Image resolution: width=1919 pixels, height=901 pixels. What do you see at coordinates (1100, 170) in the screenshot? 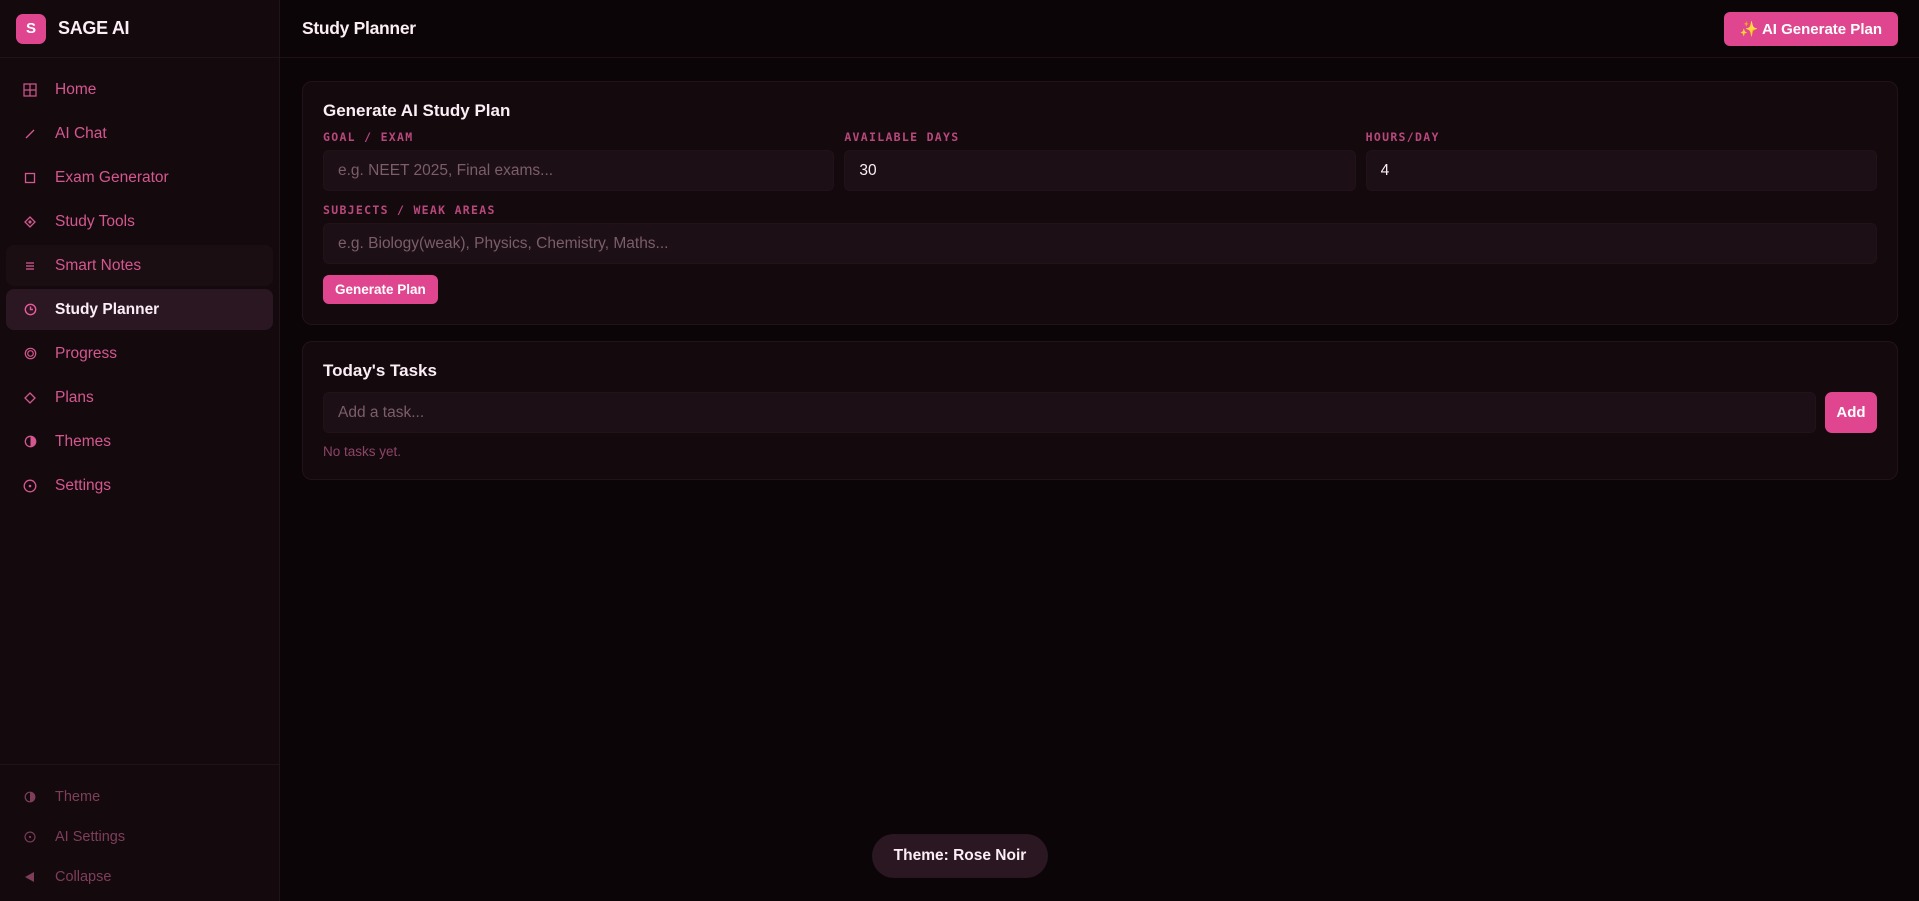
I see `days-input` at bounding box center [1100, 170].